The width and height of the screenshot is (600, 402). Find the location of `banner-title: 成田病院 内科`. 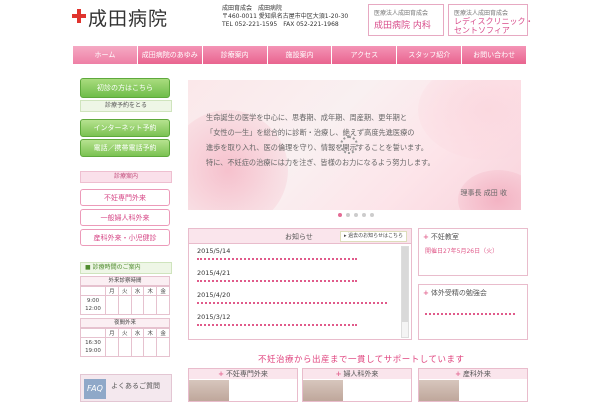

banner-title: 成田病院 内科 is located at coordinates (402, 26).